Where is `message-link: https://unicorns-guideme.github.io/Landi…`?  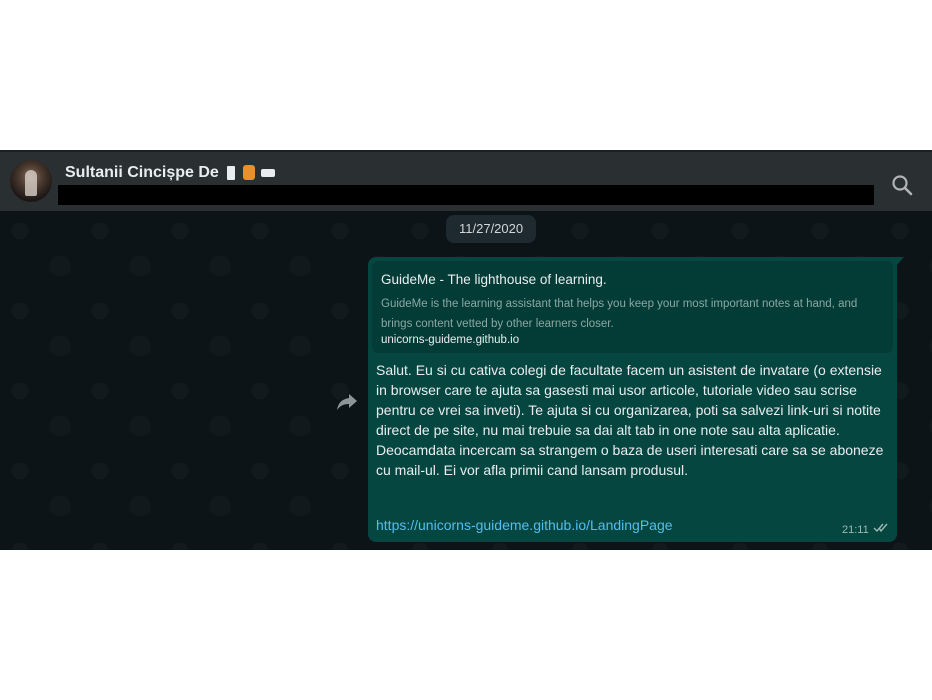 message-link: https://unicorns-guideme.github.io/Landi… is located at coordinates (524, 525).